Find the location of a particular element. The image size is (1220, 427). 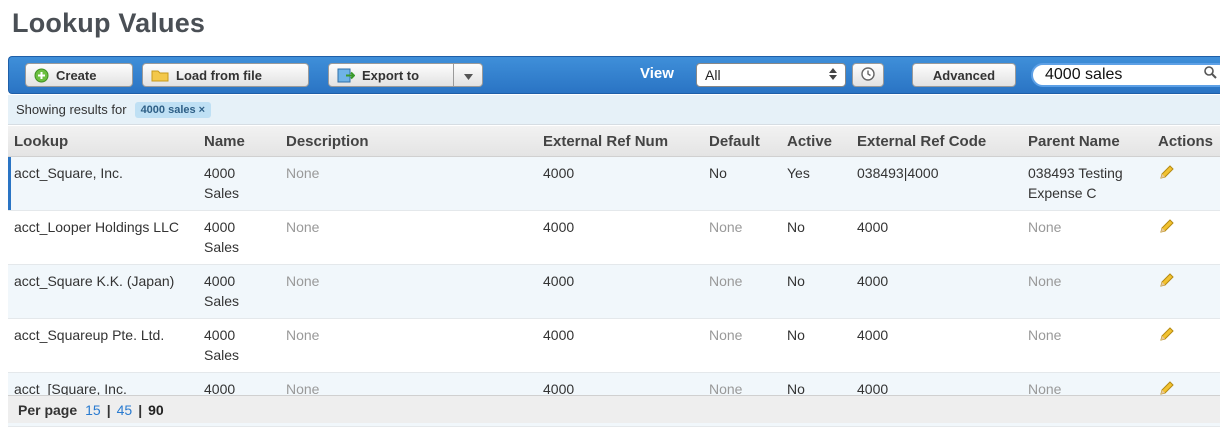

view-select: All is located at coordinates (771, 75).